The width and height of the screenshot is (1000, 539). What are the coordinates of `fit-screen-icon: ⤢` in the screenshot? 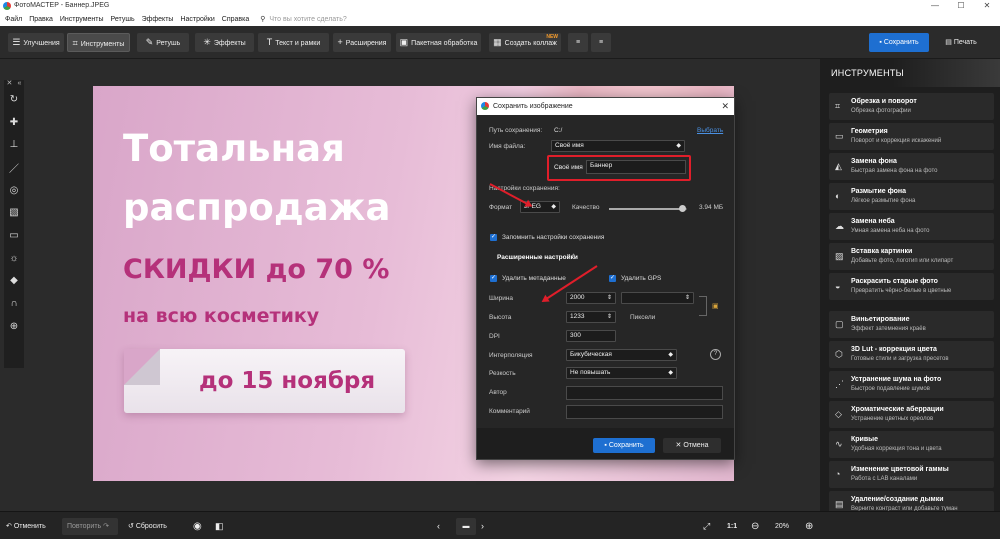 It's located at (710, 526).